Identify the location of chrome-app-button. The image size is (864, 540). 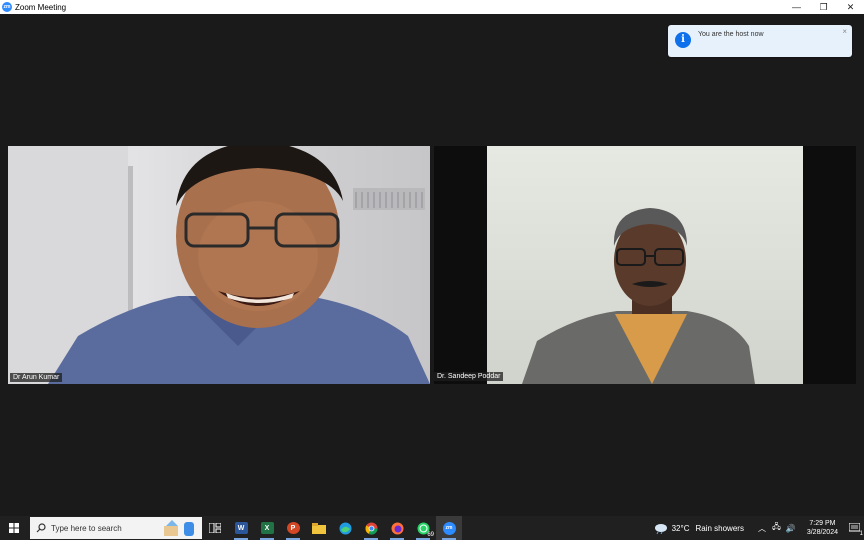
(371, 528).